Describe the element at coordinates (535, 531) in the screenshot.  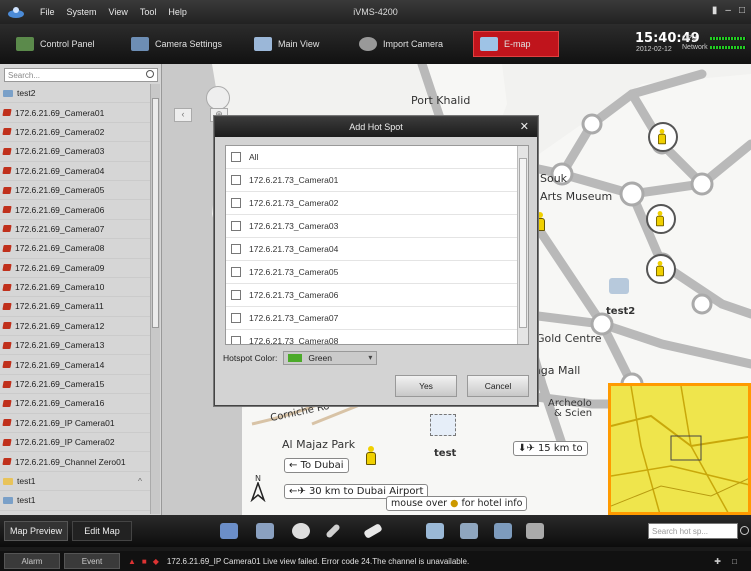
I see `binoculars-icon` at that location.